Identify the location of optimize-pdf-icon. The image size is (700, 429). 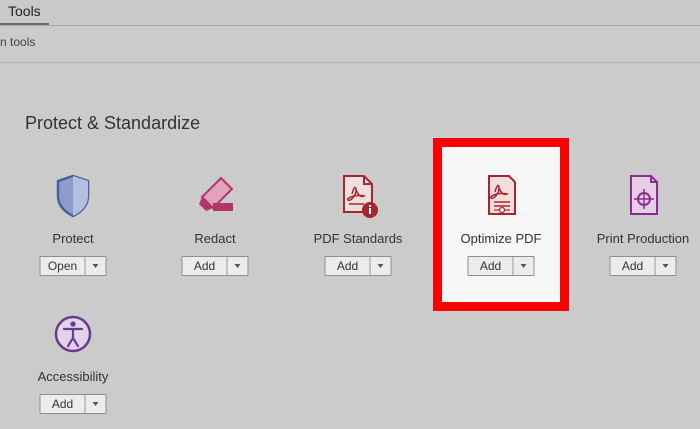
(501, 196).